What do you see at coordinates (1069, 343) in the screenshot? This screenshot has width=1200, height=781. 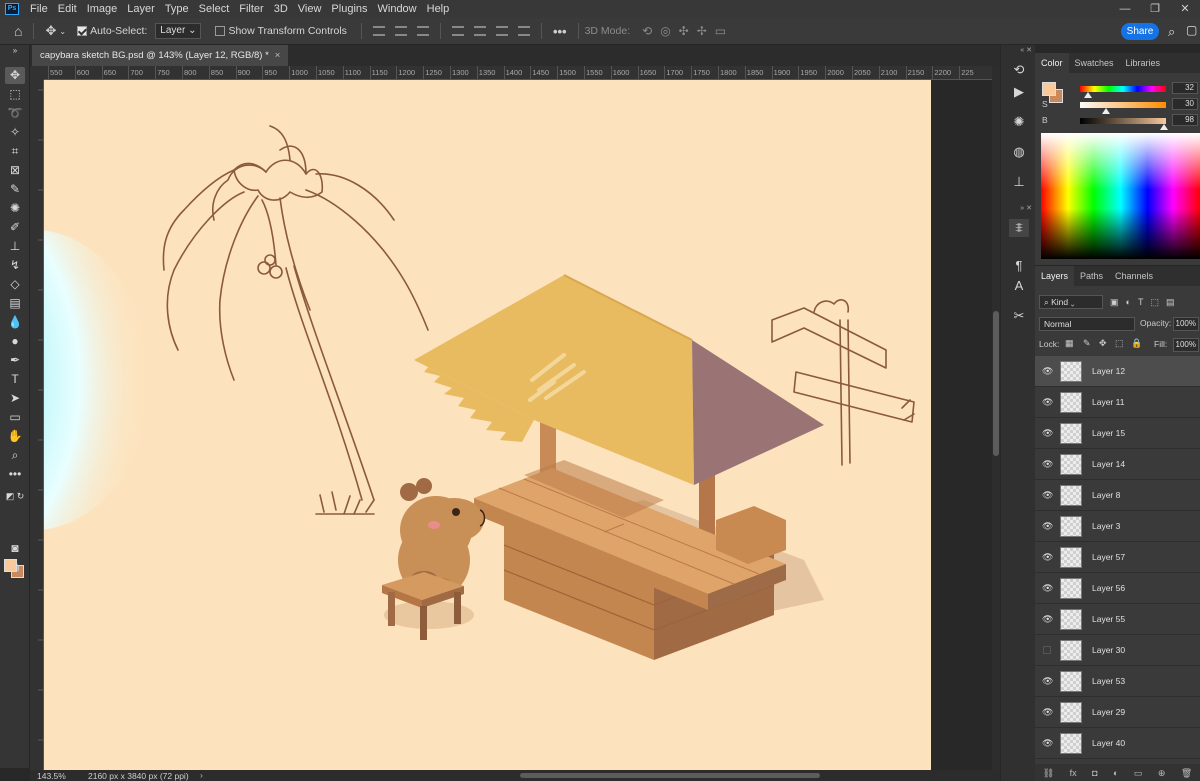 I see `lock-transparency-icon: ▦` at bounding box center [1069, 343].